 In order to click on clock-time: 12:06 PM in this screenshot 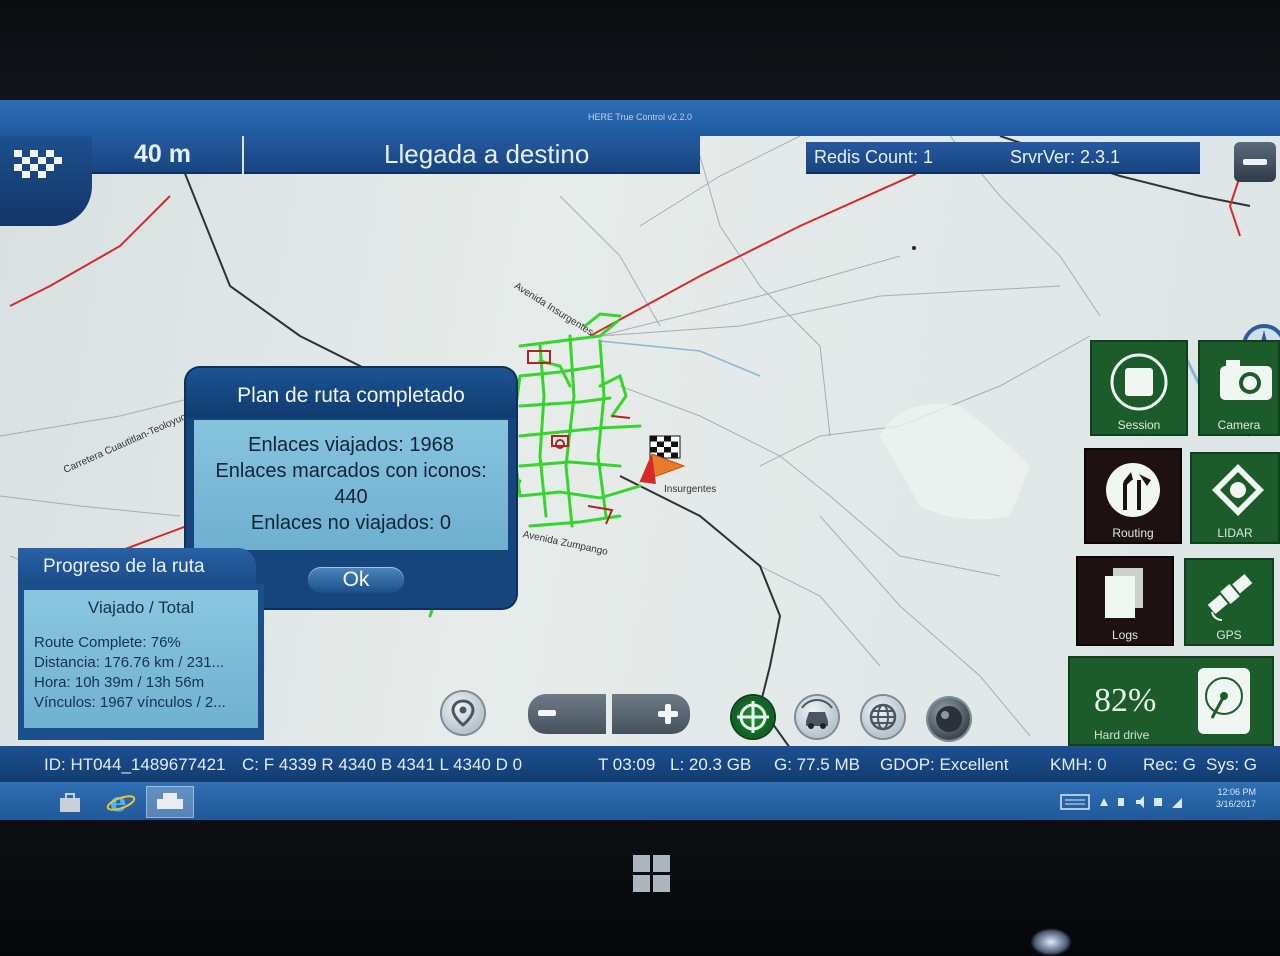, I will do `click(1236, 792)`.